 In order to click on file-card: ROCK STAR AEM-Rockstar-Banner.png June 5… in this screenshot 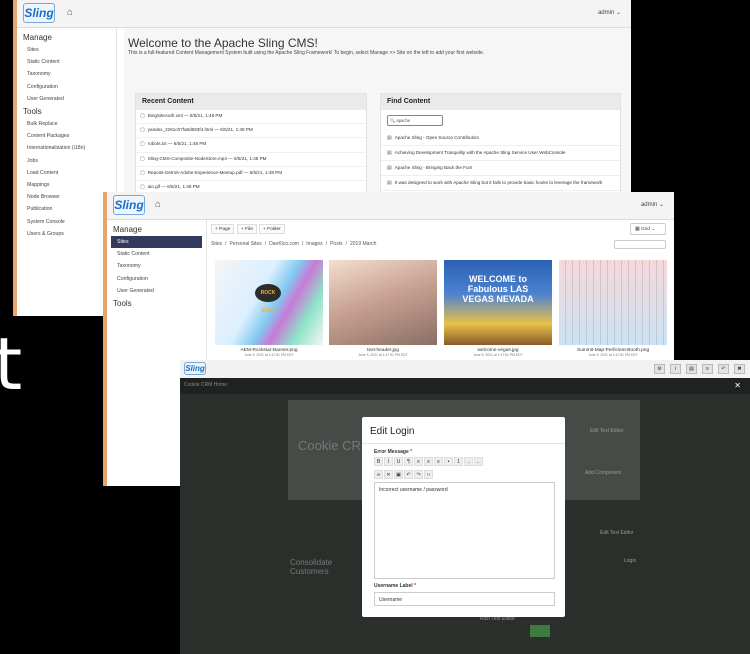, I will do `click(269, 310)`.